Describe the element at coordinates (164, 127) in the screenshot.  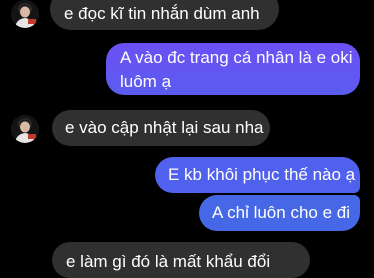
I see `message-text: e vào cập nhật lại sau nha` at that location.